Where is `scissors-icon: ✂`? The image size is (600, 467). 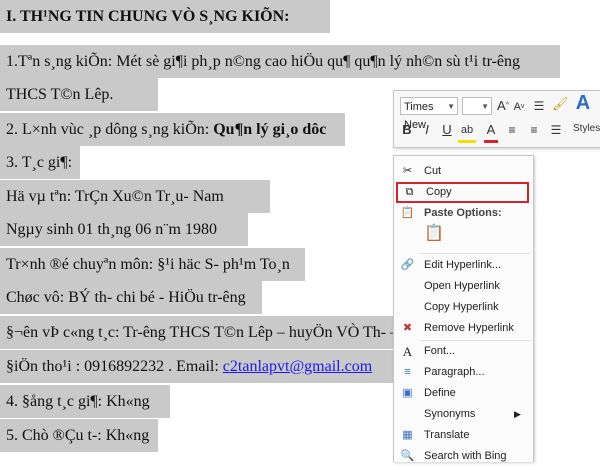
scissors-icon: ✂ is located at coordinates (407, 171).